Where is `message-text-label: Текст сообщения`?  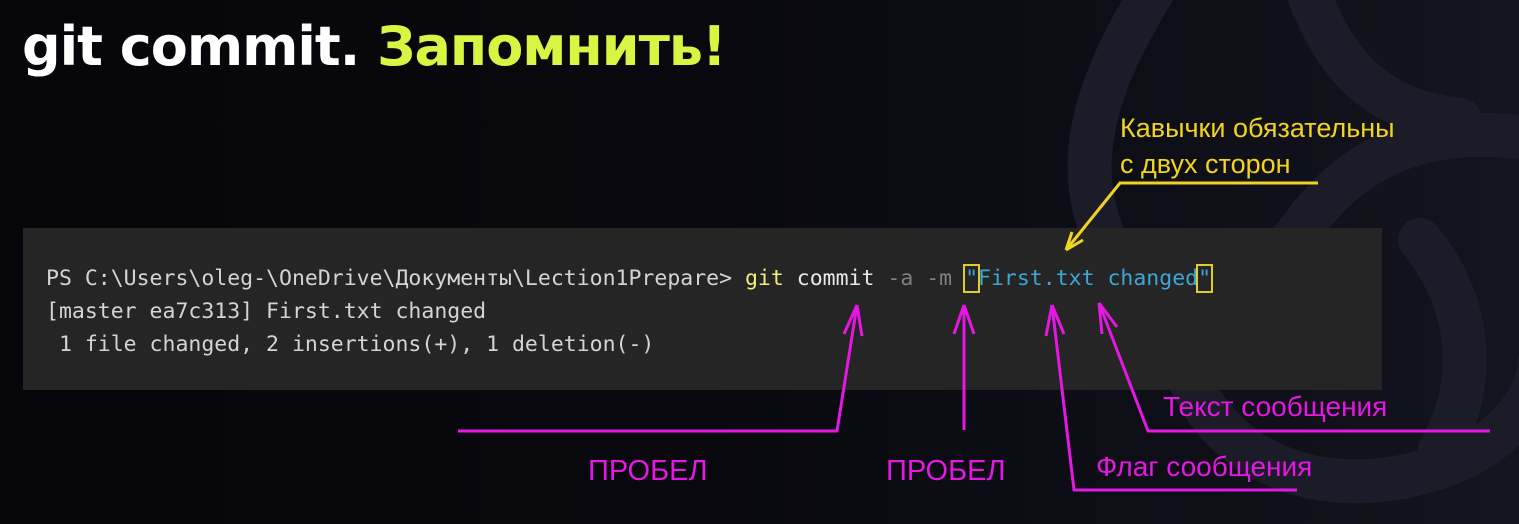
message-text-label: Текст сообщения is located at coordinates (1275, 406).